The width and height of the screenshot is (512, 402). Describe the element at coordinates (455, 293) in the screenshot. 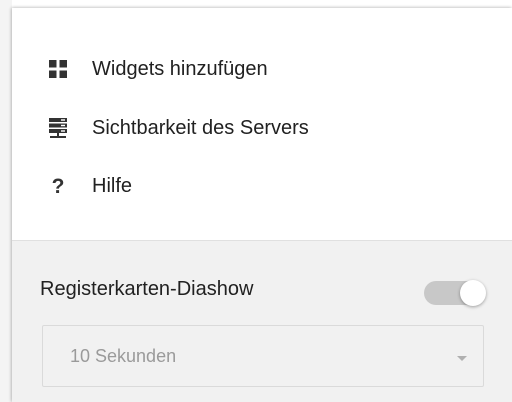

I see `slideshow-toggle` at that location.